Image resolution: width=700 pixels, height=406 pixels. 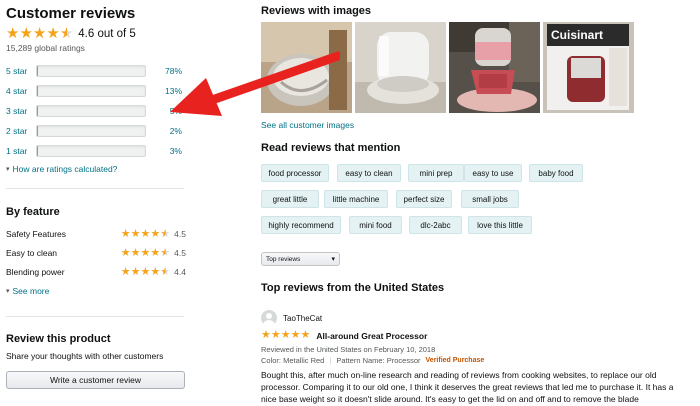 I want to click on how-ratings-calculated-text: How are ratings calculated?, so click(x=65, y=169).